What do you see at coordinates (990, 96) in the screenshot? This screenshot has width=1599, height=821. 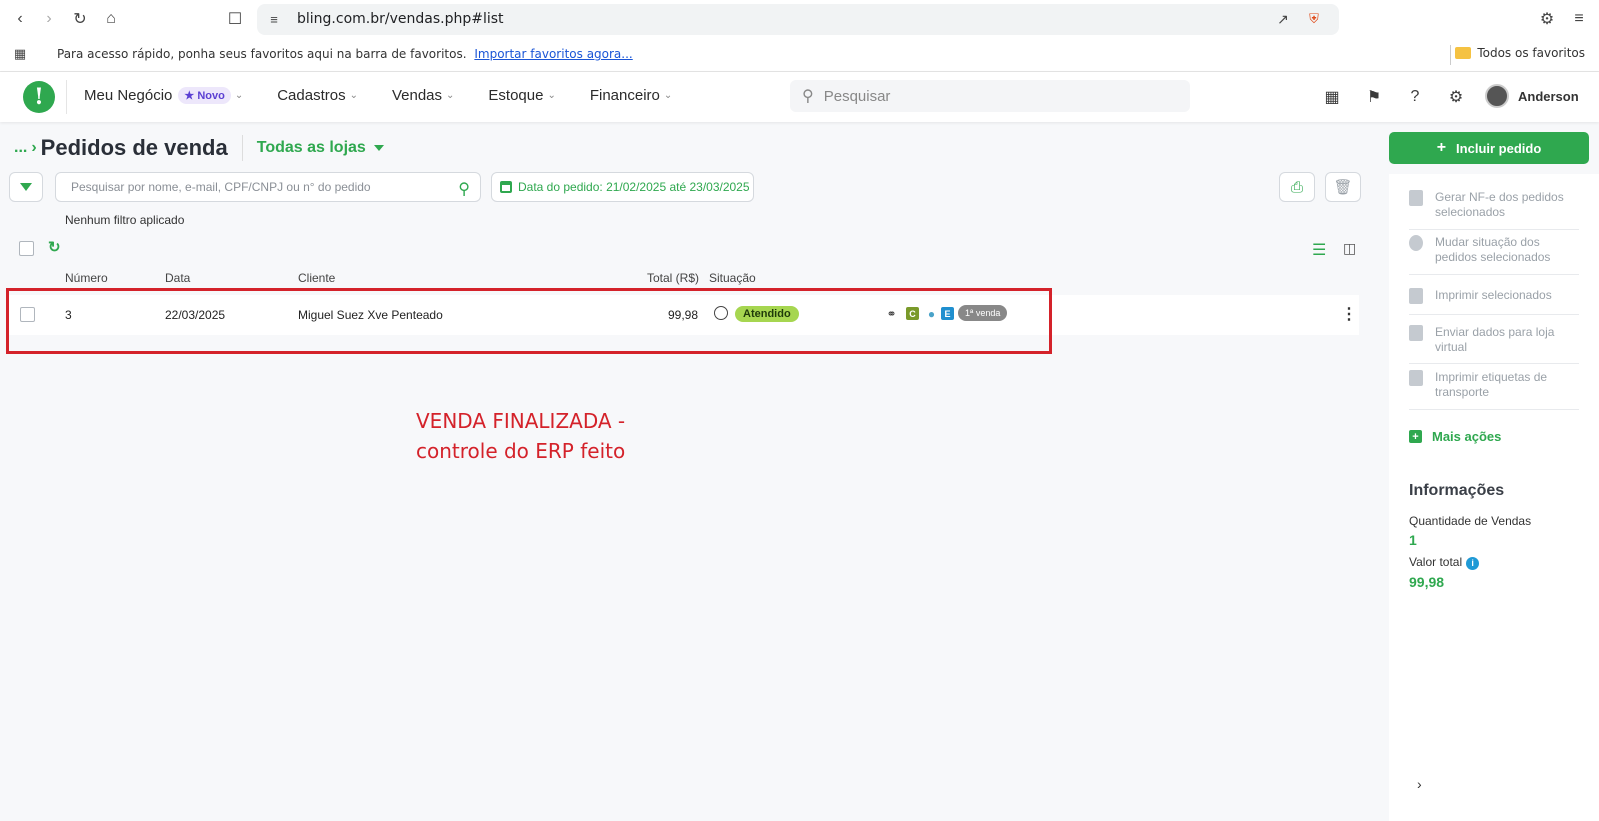 I see `global-search: ⚲ Pesquisar` at bounding box center [990, 96].